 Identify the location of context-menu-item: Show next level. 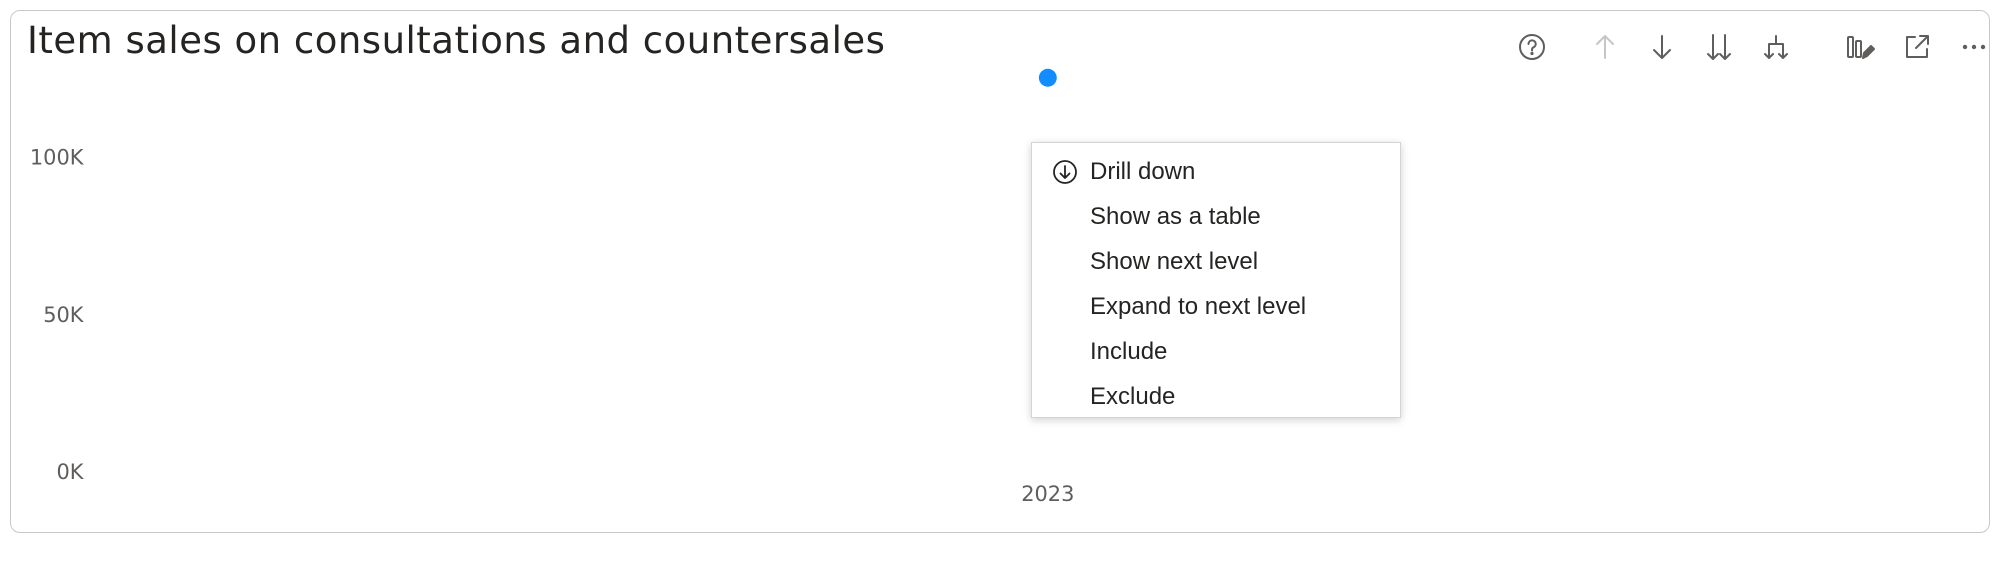
(1216, 261).